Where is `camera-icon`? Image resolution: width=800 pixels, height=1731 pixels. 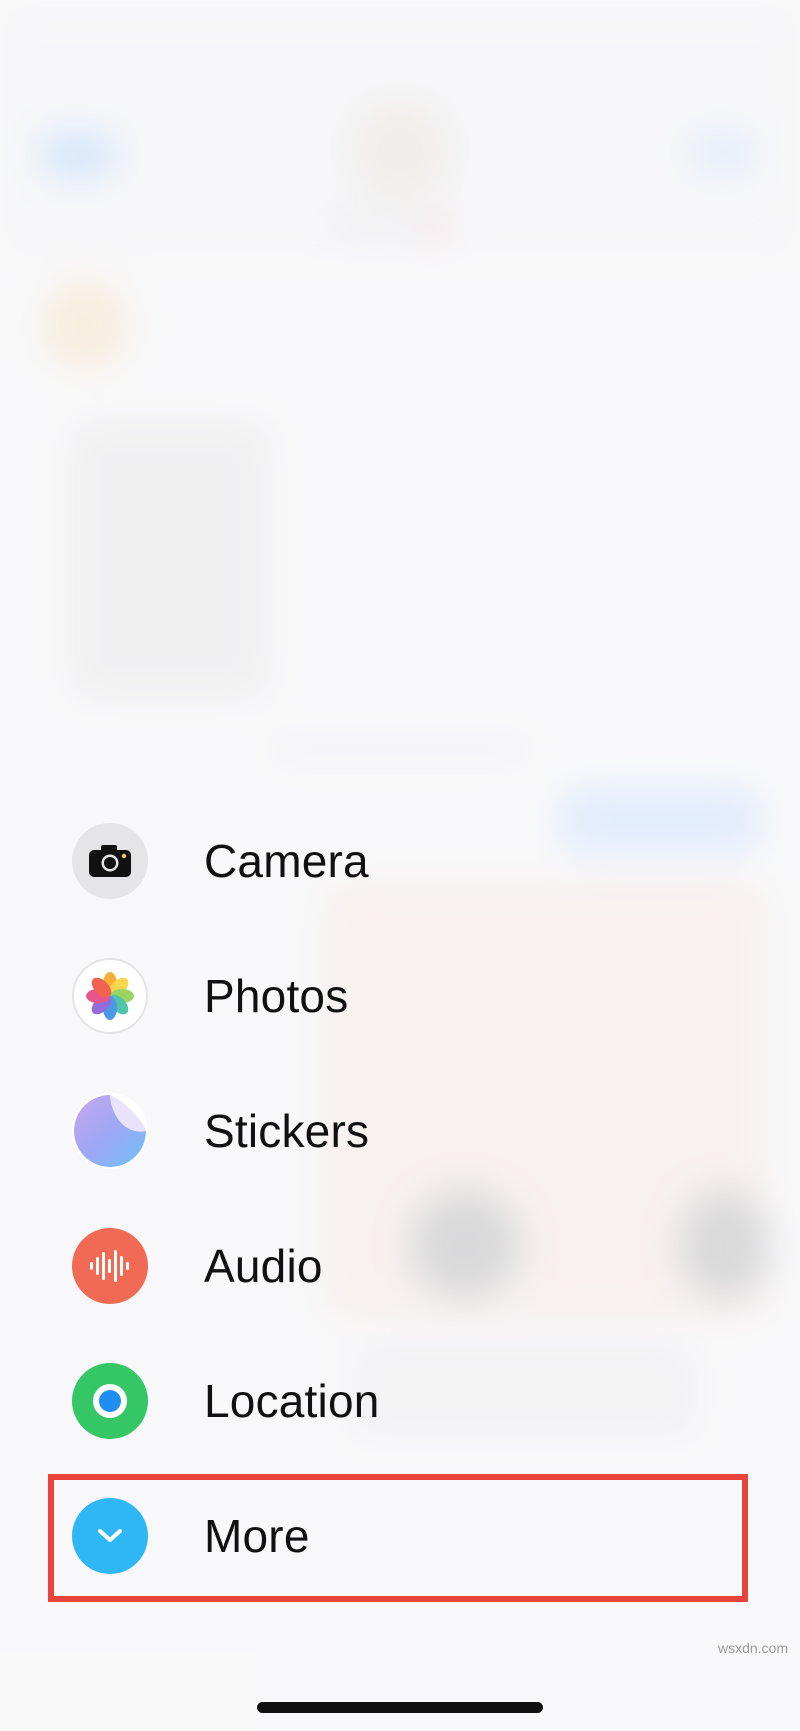 camera-icon is located at coordinates (110, 861).